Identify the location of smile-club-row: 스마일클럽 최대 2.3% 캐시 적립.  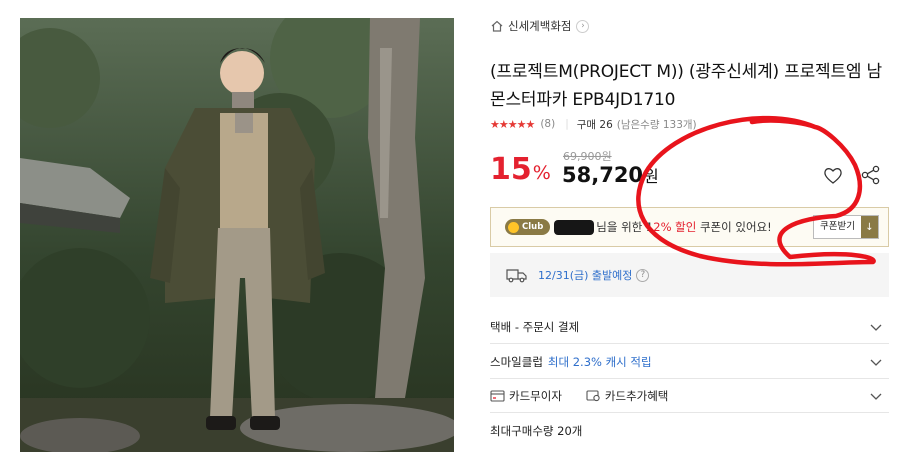
(689, 362).